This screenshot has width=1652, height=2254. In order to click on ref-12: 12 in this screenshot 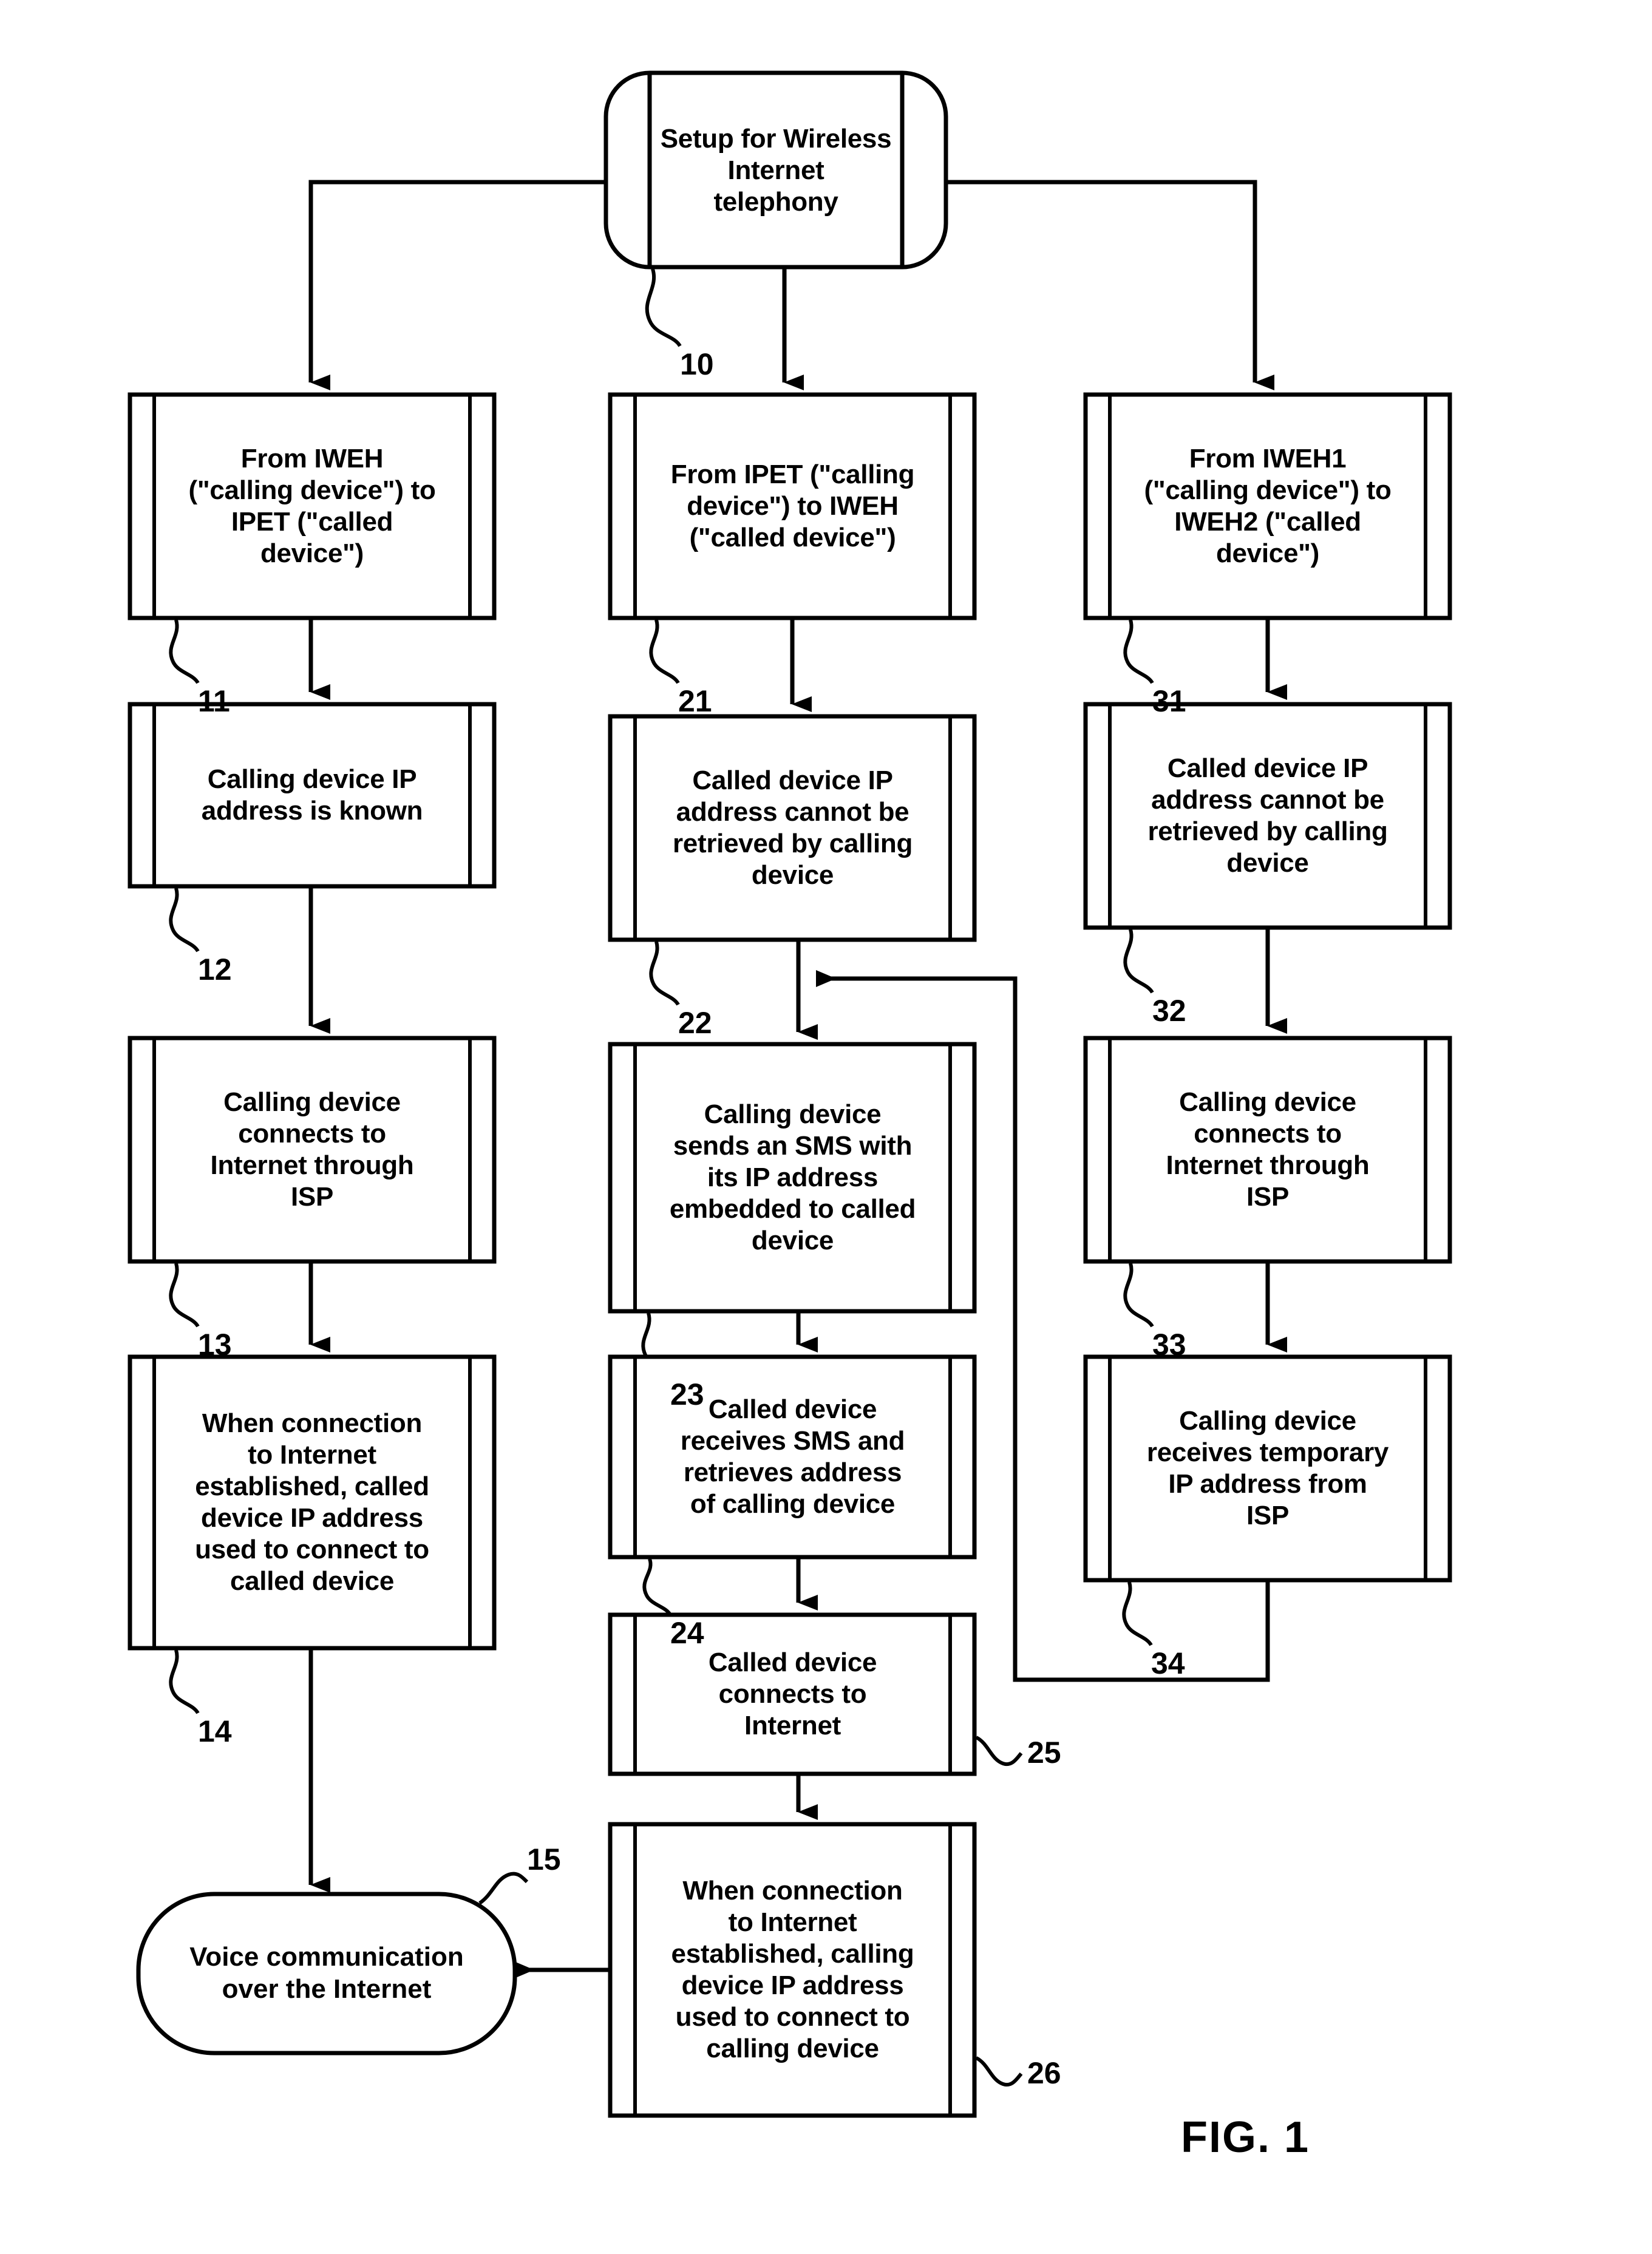, I will do `click(215, 969)`.